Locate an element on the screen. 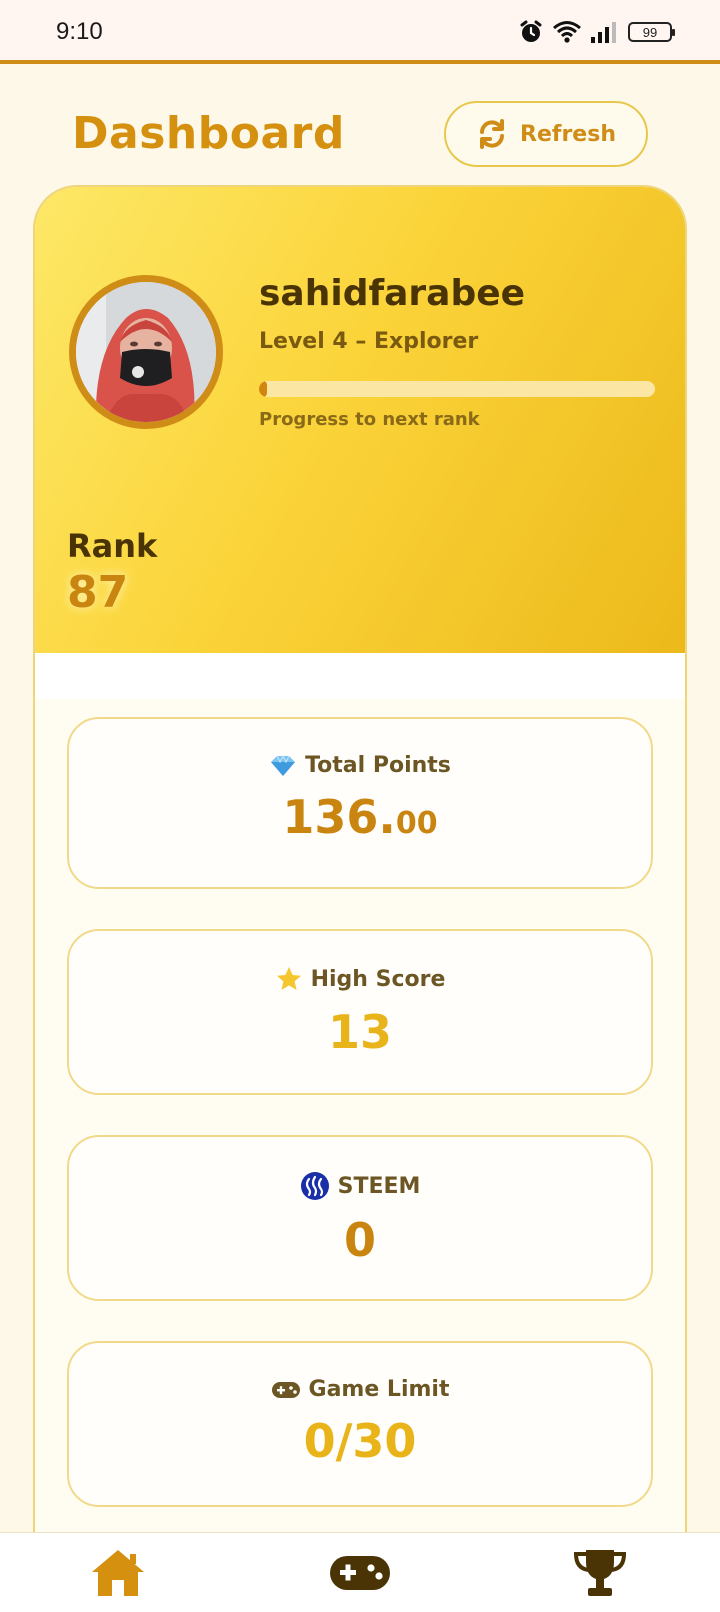  refresh-label: Refresh is located at coordinates (568, 134).